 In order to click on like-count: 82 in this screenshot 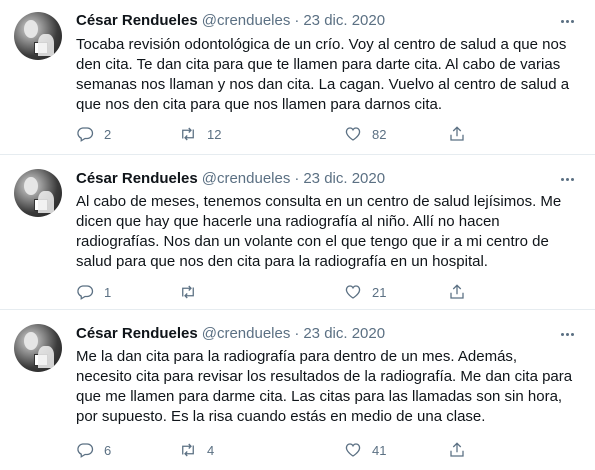, I will do `click(379, 134)`.